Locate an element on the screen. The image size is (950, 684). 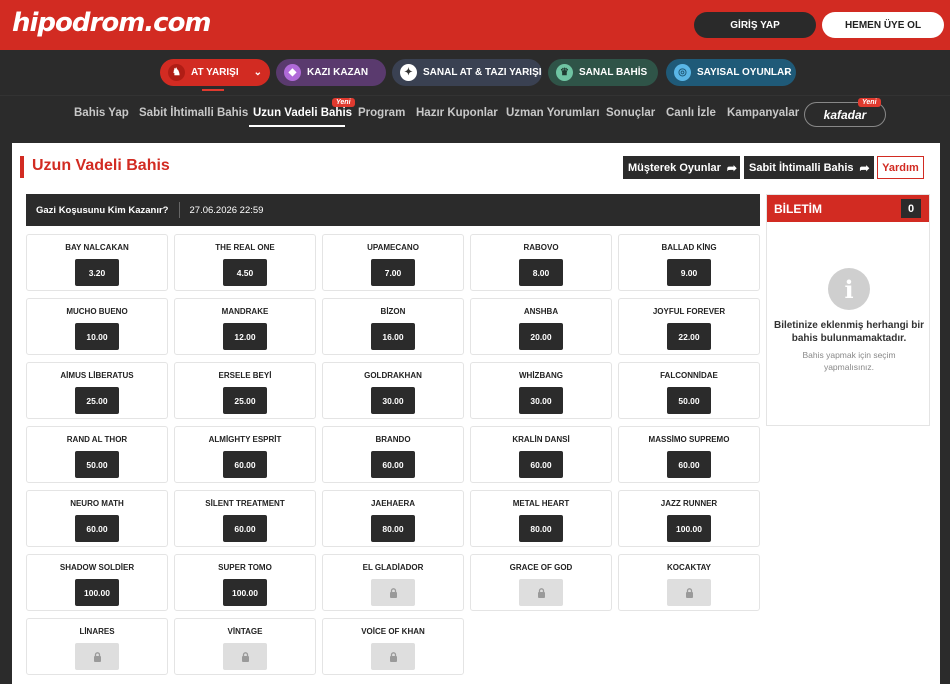
horse-card: ALMİGHTY ESPRİT 60.00 is located at coordinates (245, 454).